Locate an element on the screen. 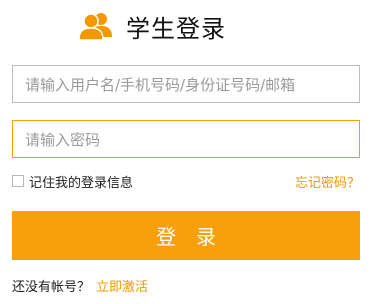  forgot-password-link: 忘记密码？ is located at coordinates (327, 181).